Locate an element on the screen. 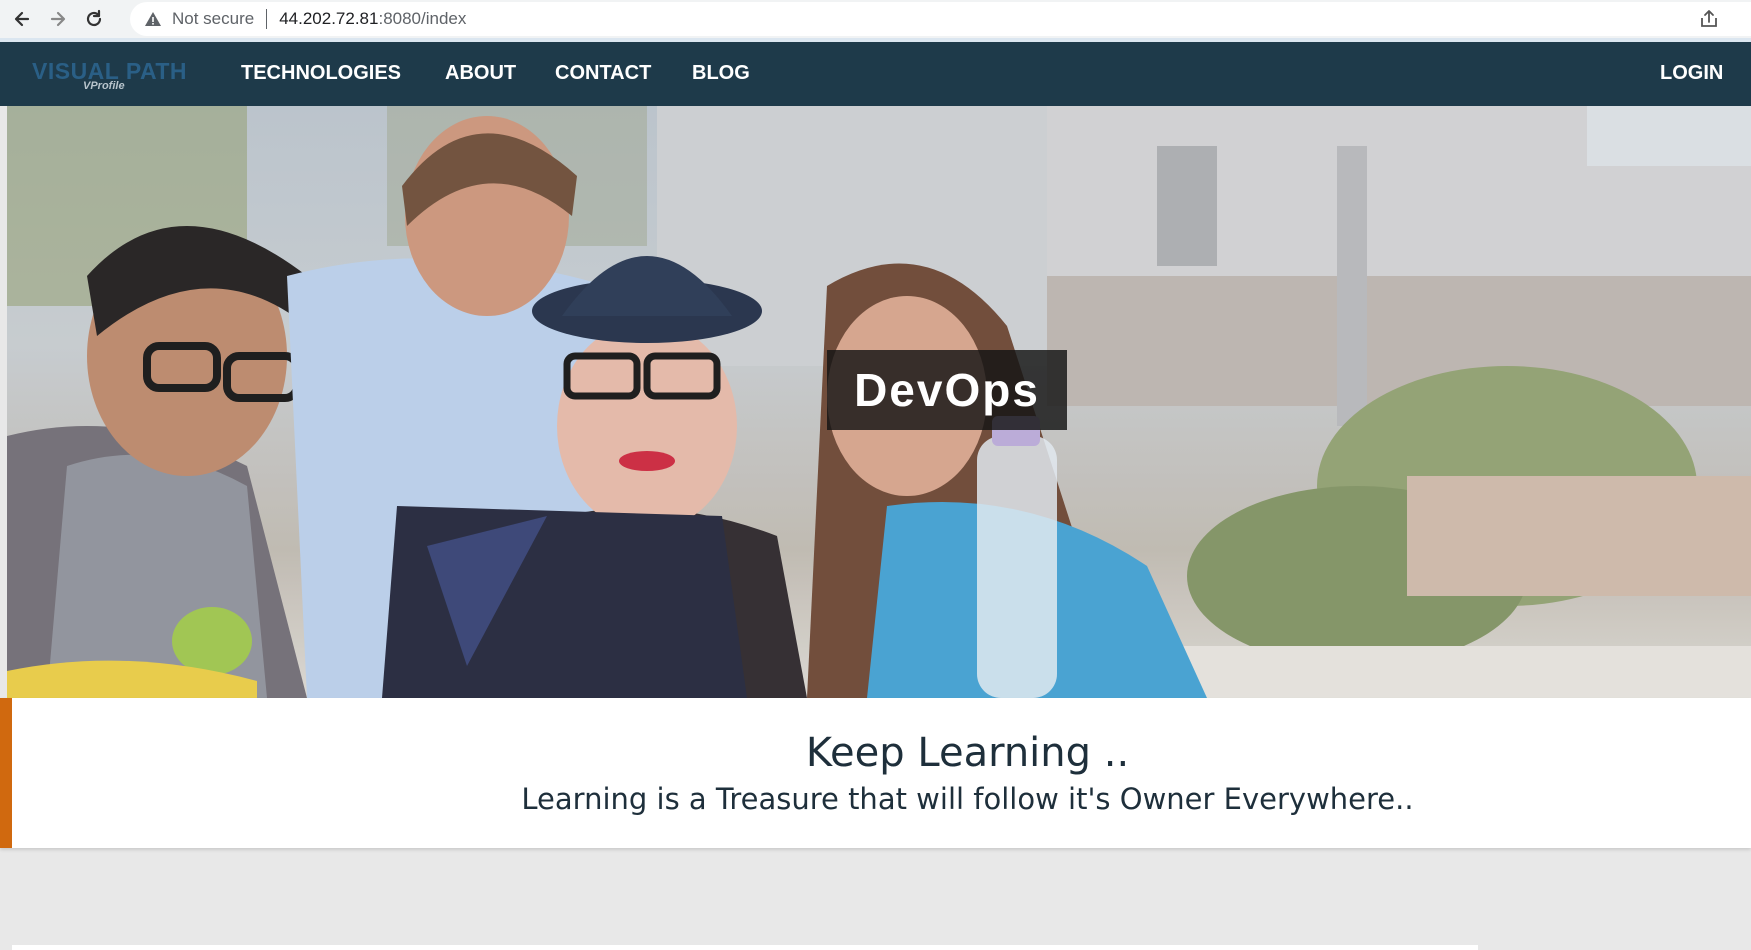 The width and height of the screenshot is (1751, 950). nav-about: ABOUT is located at coordinates (480, 73).